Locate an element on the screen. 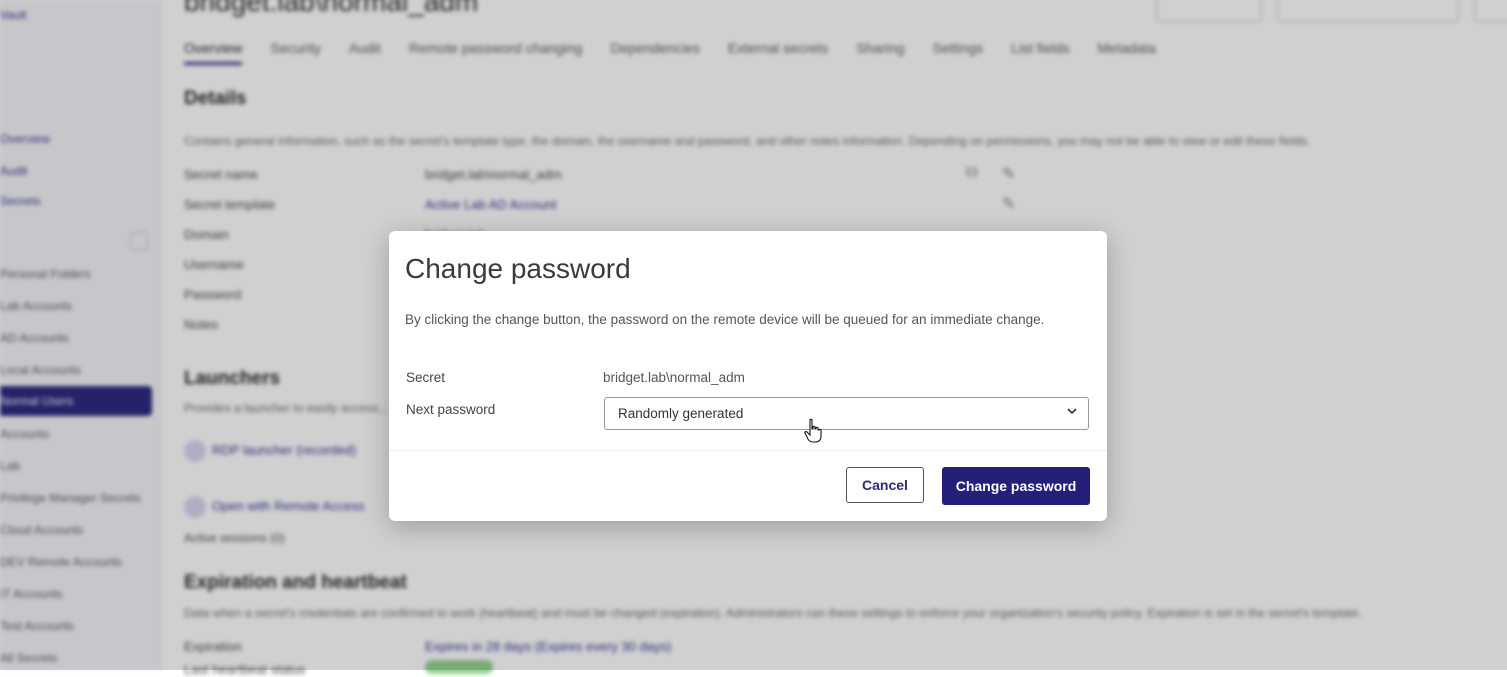 This screenshot has width=1507, height=677. chevron-down-icon is located at coordinates (1072, 411).